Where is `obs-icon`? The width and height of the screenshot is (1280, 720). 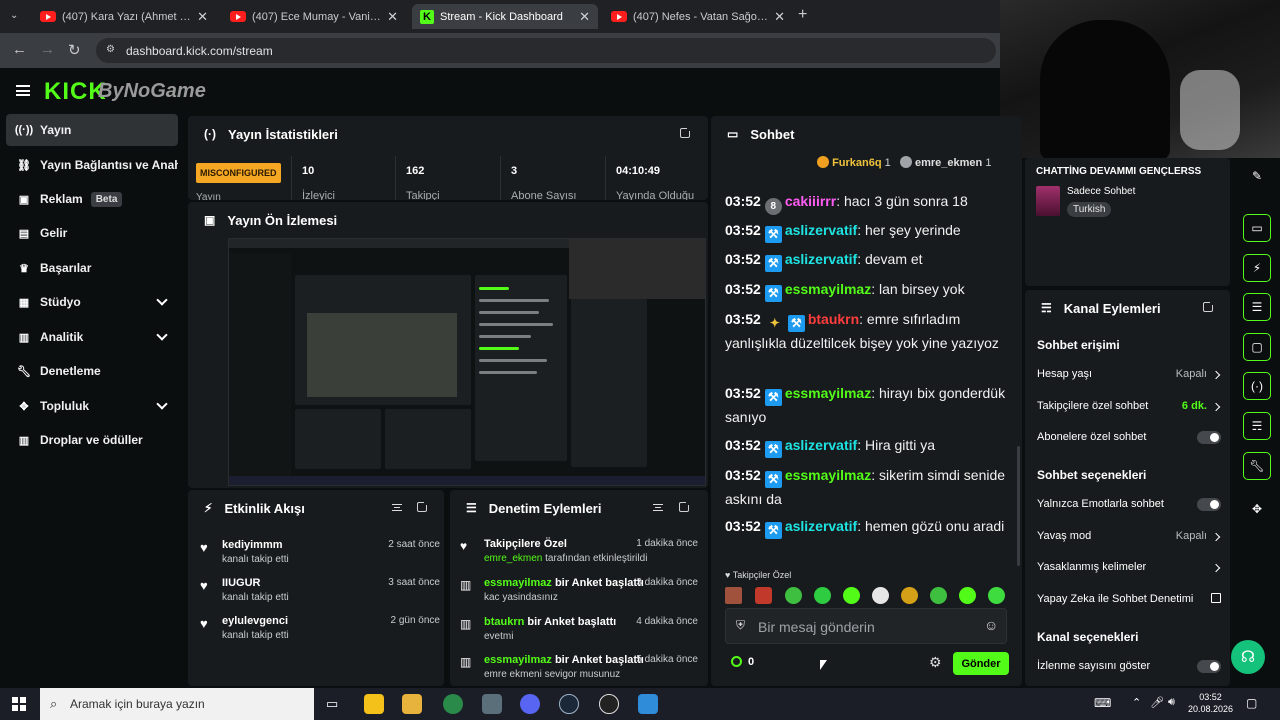
obs-icon is located at coordinates (609, 704).